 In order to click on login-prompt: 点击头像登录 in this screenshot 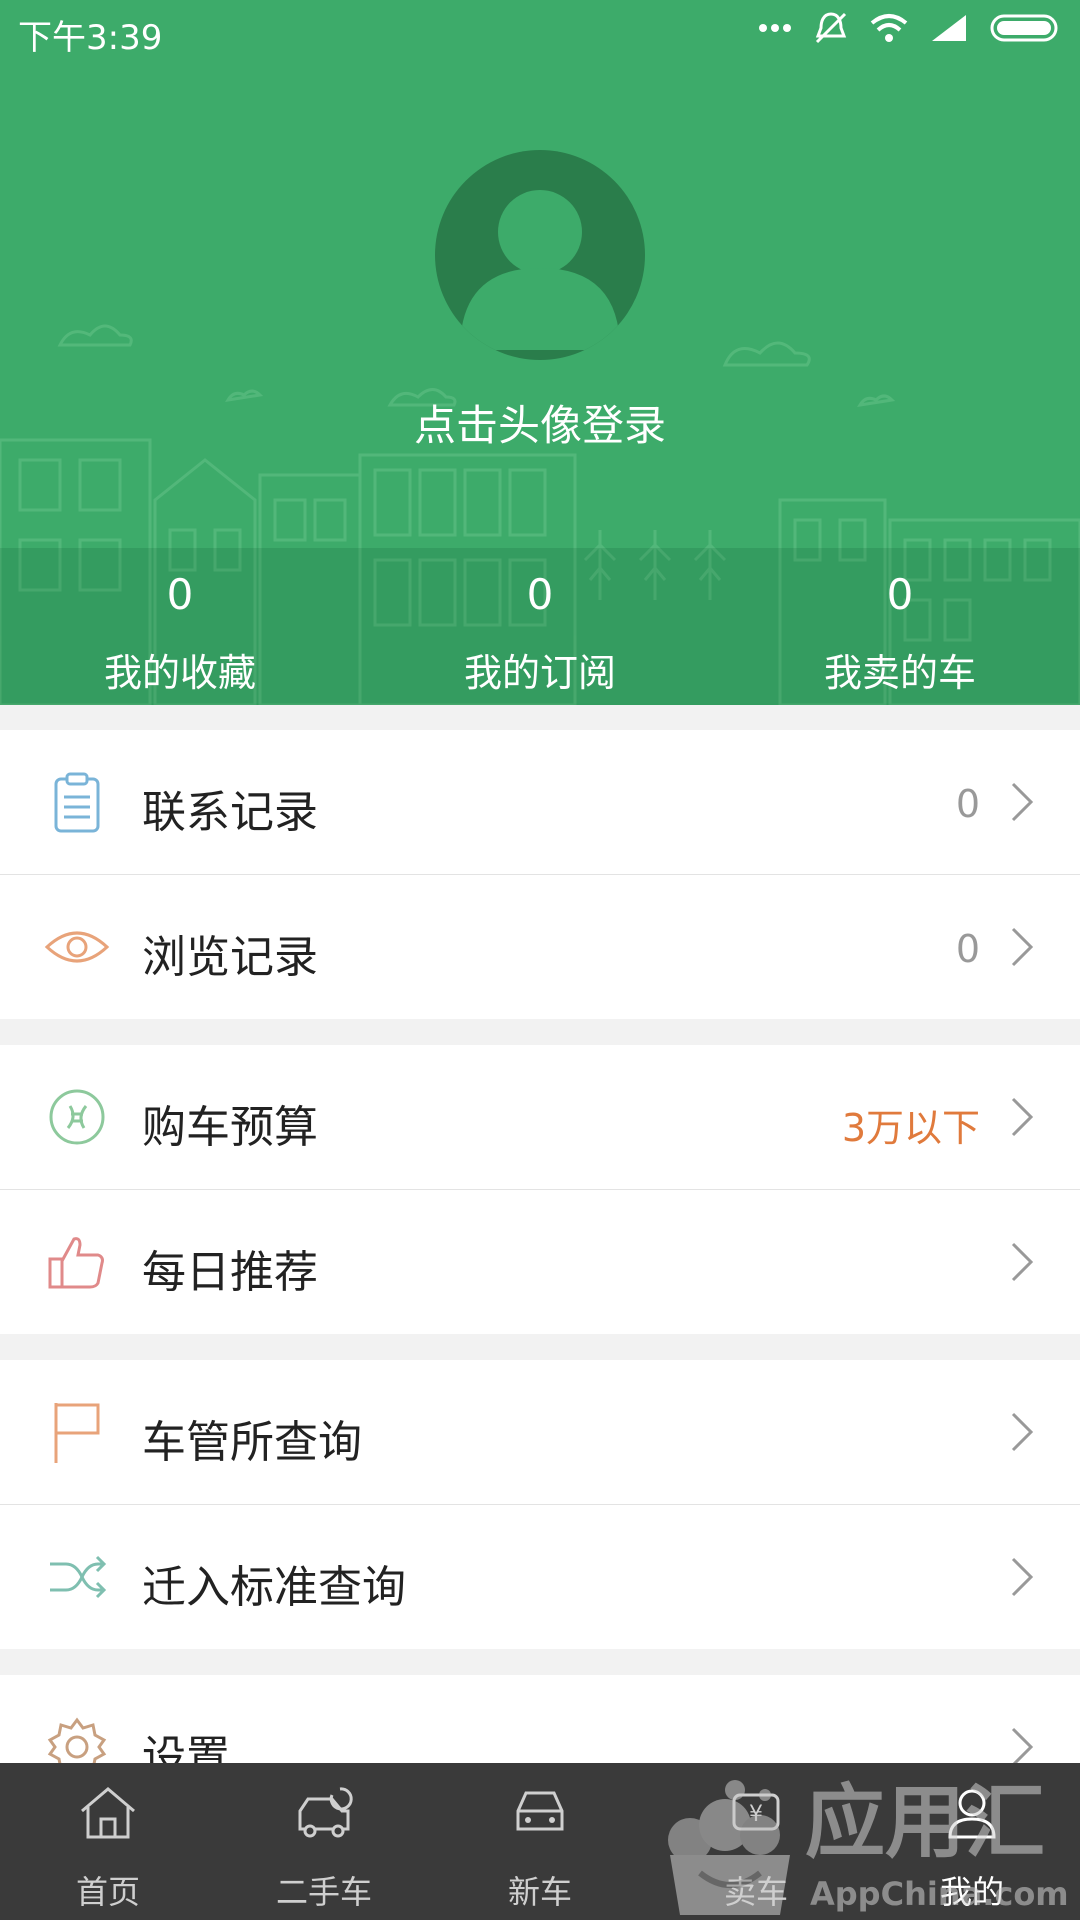, I will do `click(540, 422)`.